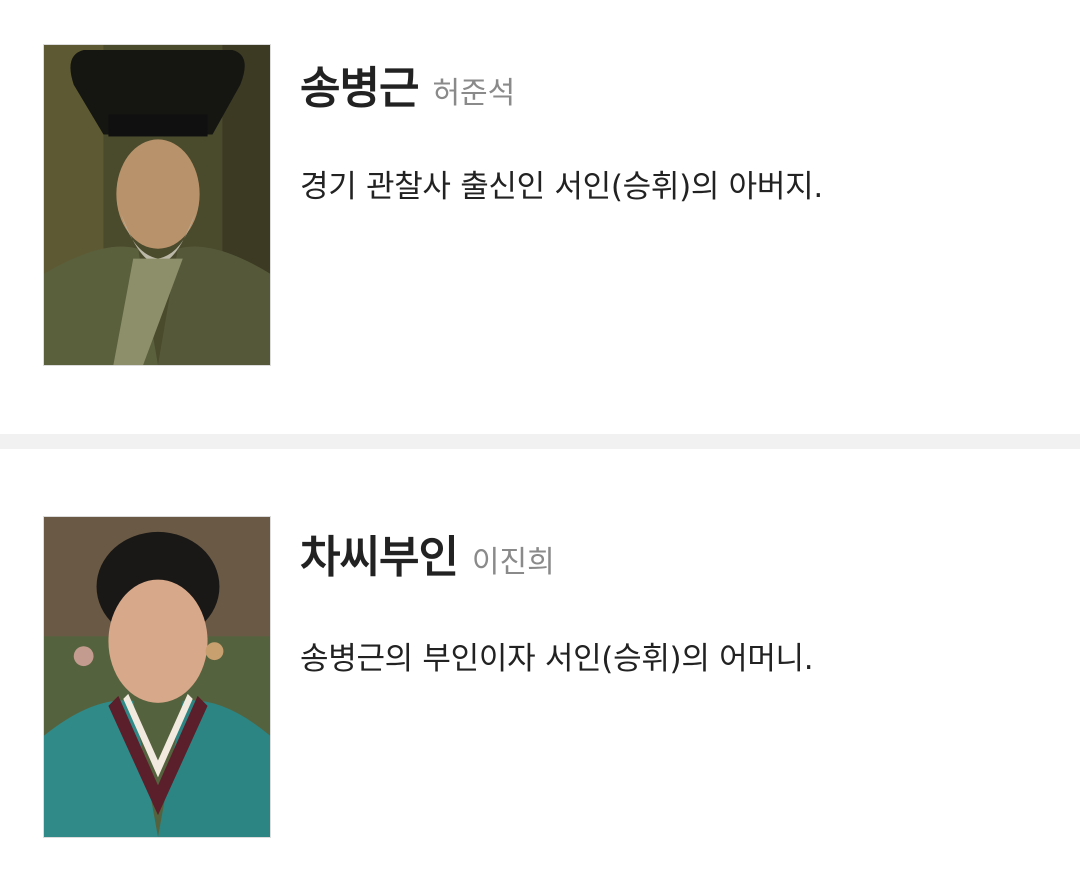  Describe the element at coordinates (379, 557) in the screenshot. I see `character-name: 차씨부인` at that location.